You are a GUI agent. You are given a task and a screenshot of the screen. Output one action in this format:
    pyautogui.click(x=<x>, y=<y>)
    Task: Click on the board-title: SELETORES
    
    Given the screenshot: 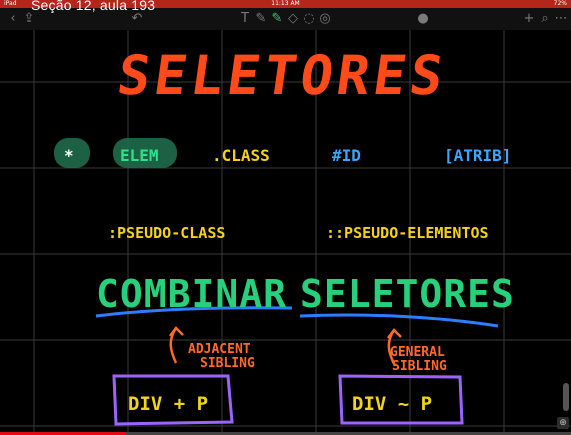 What is the action you would take?
    pyautogui.click(x=282, y=75)
    